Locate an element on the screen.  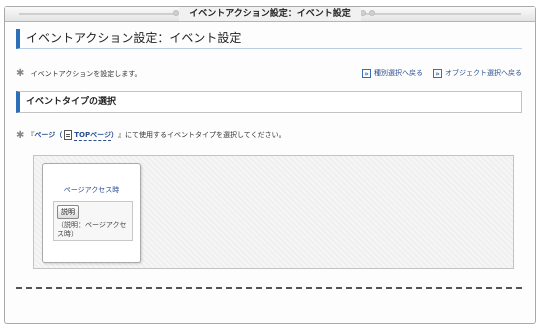
footer-divider is located at coordinates (269, 288).